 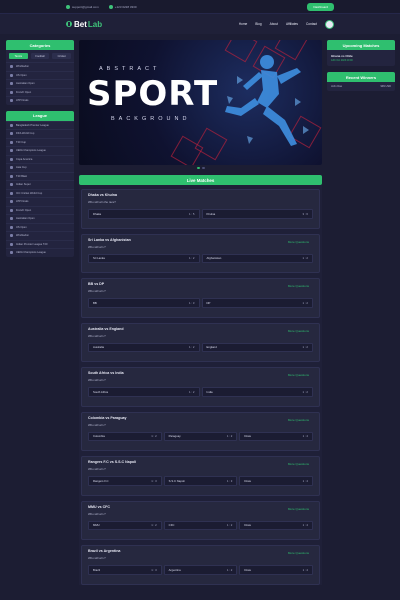 What do you see at coordinates (40, 167) in the screenshot?
I see `league-item: Asia Cup` at bounding box center [40, 167].